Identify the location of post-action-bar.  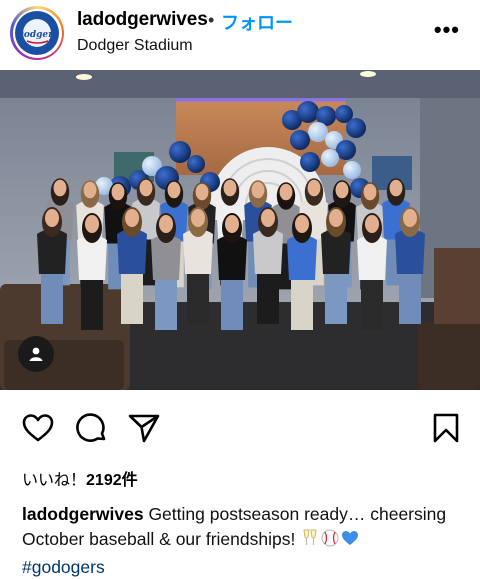
(240, 430).